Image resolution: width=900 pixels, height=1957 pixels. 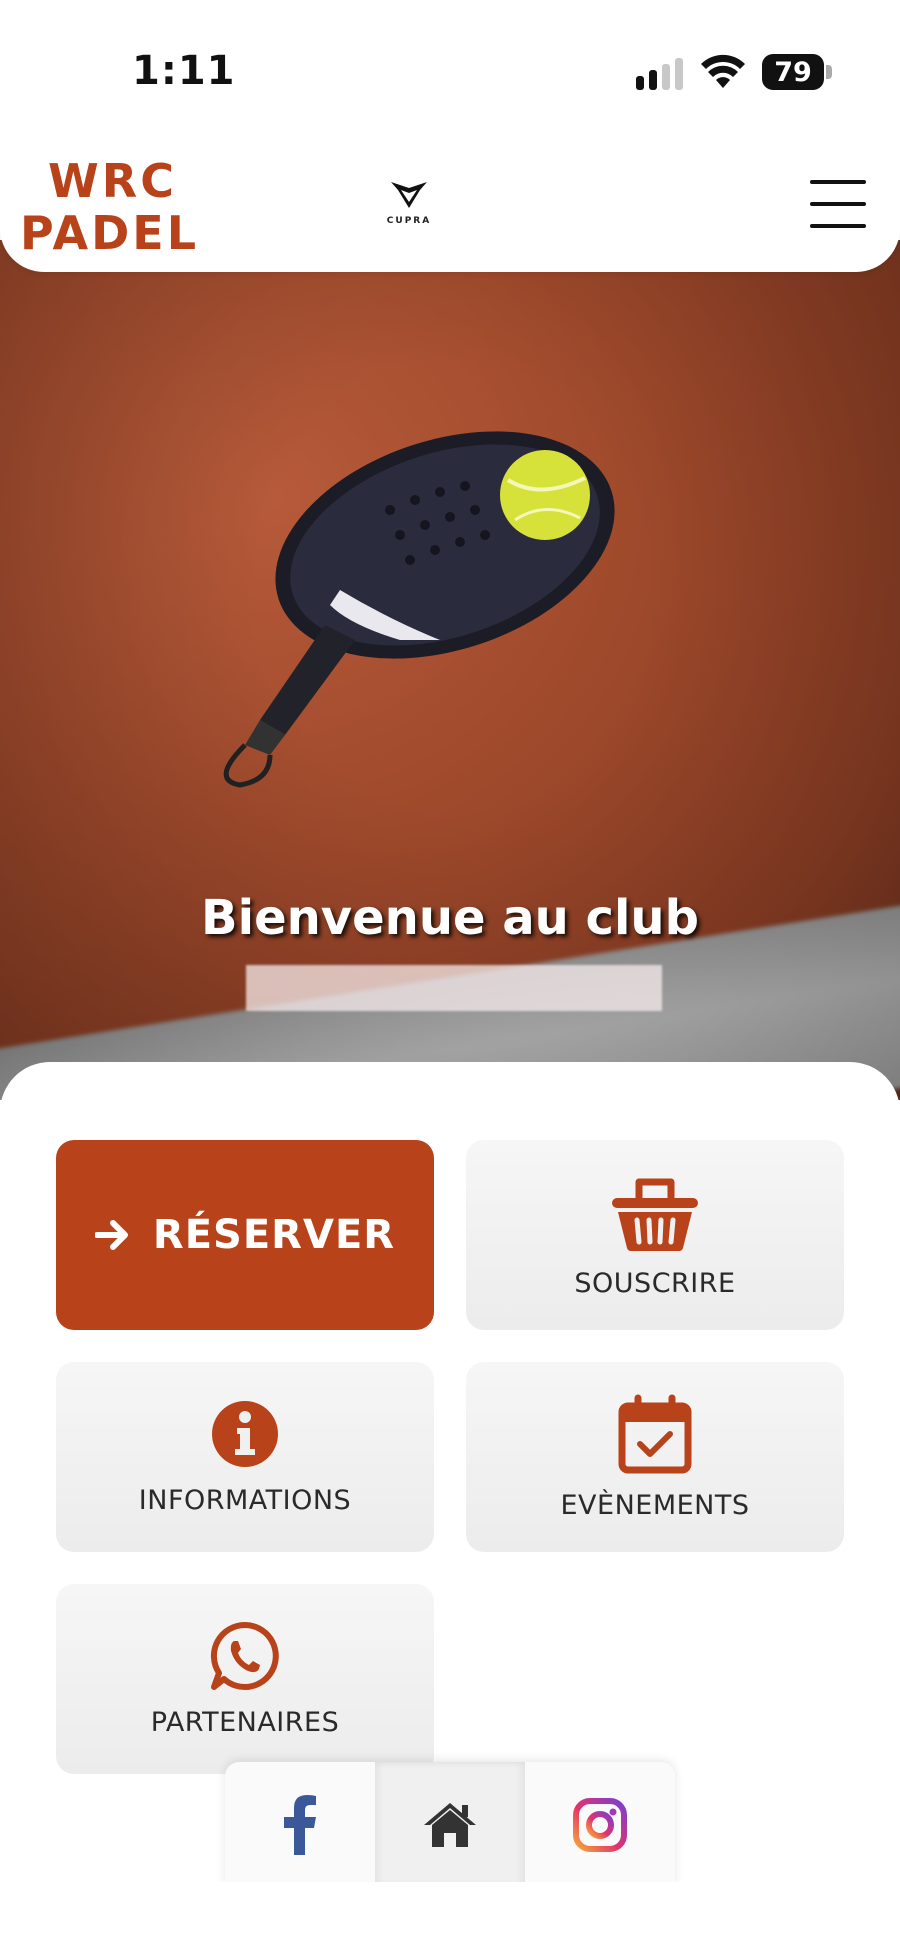 I want to click on basket-icon, so click(x=655, y=1214).